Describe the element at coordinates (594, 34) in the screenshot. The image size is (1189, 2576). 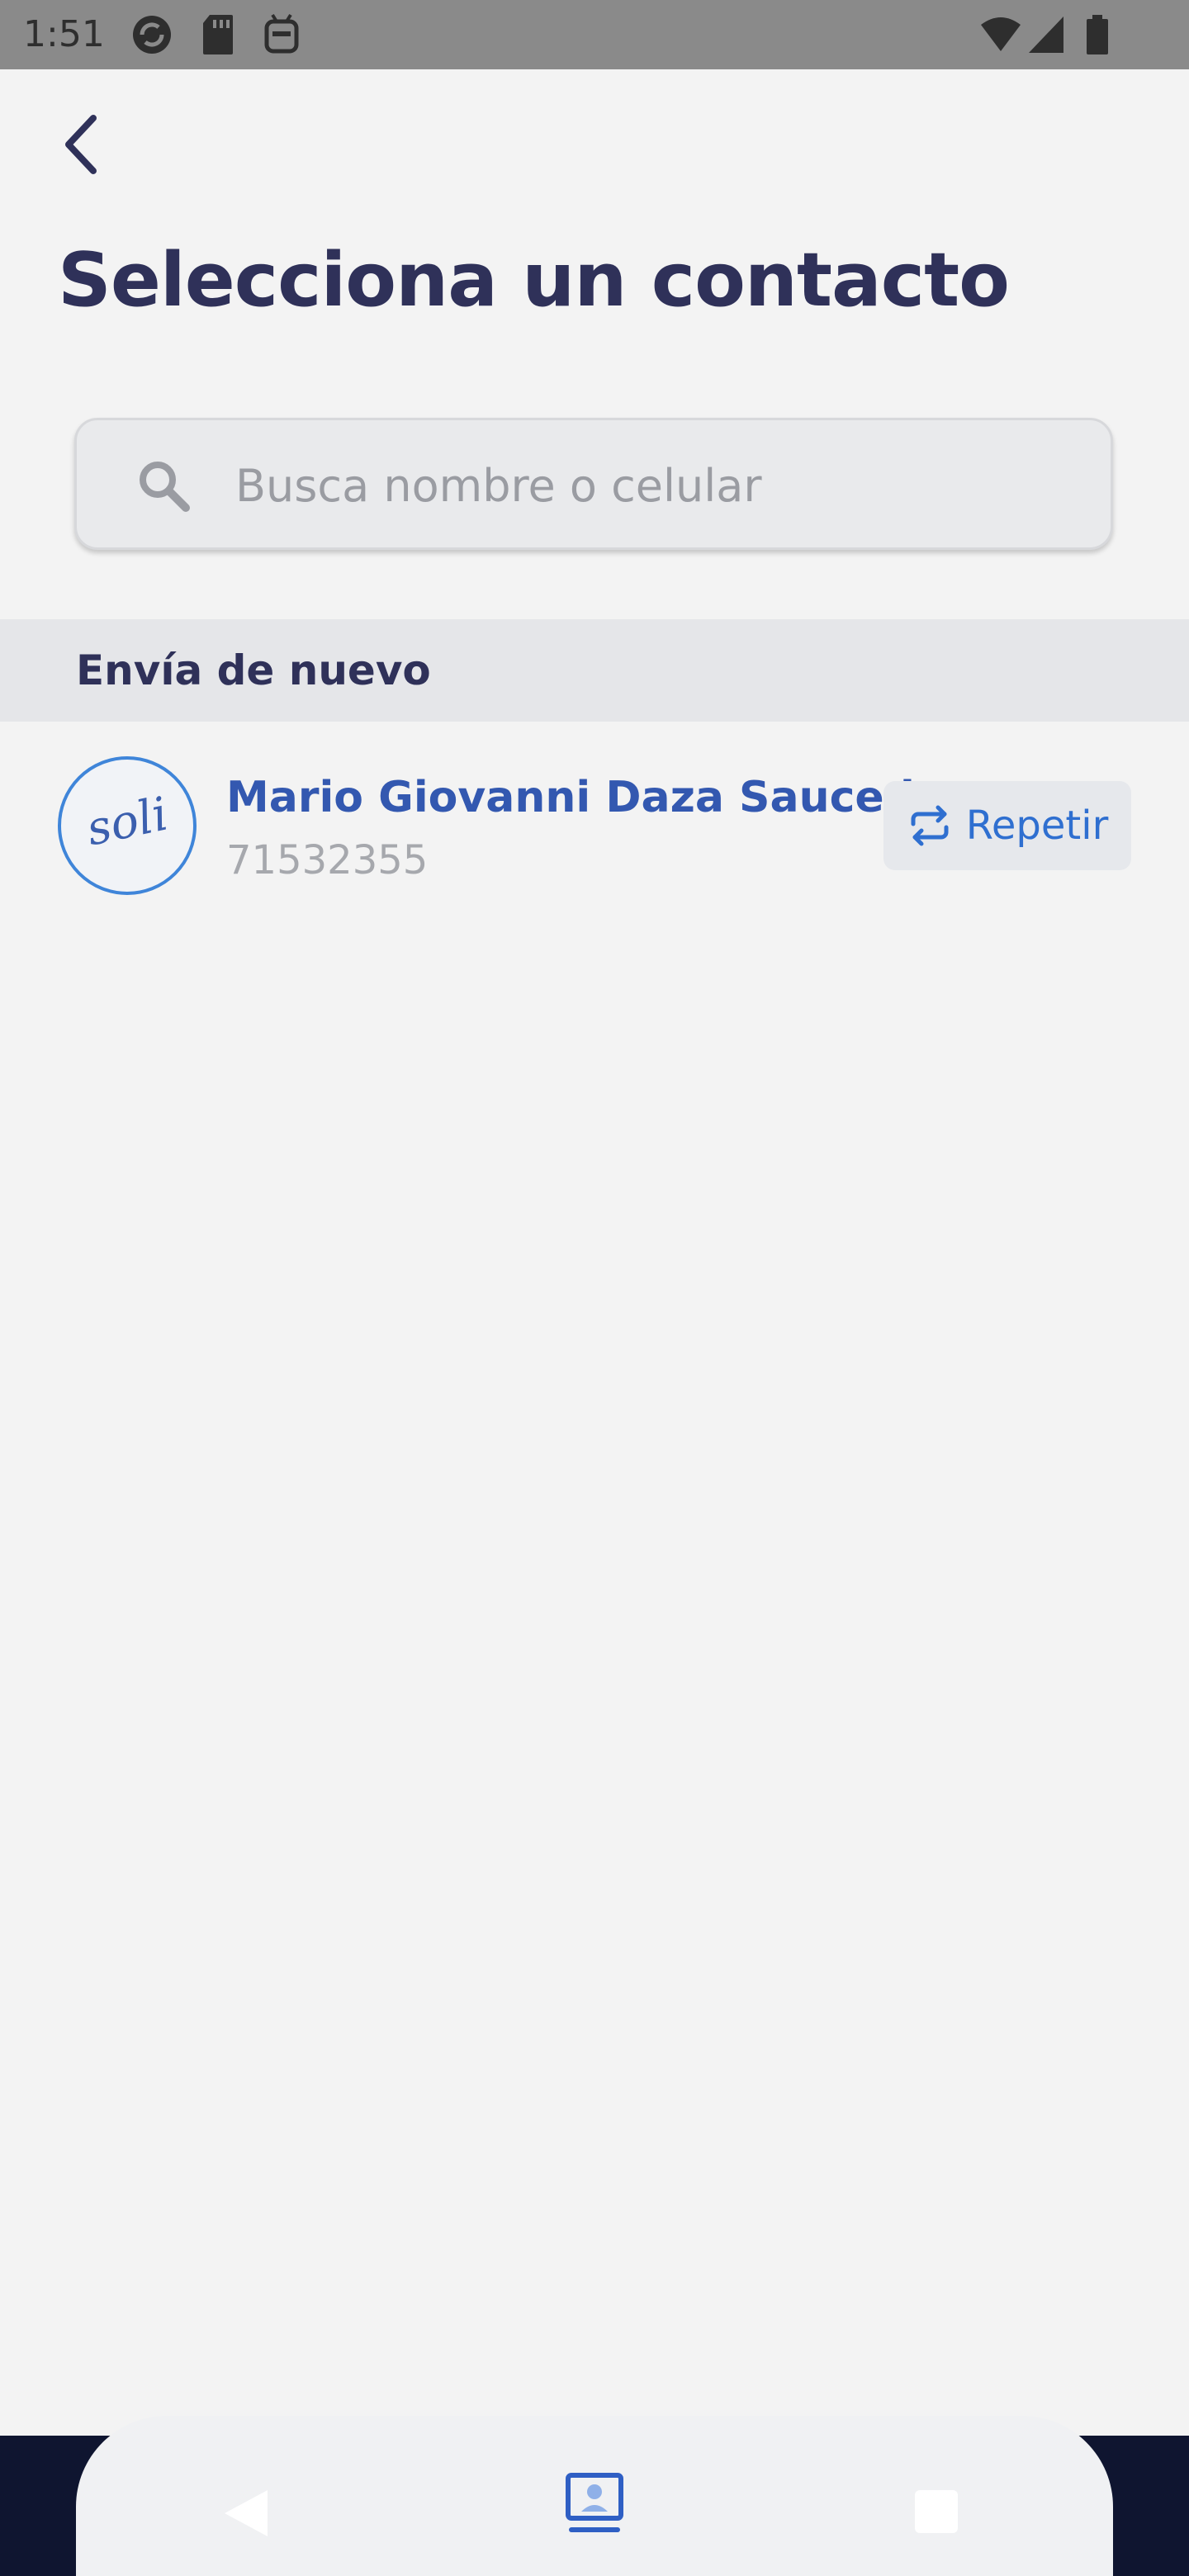
I see `status-bar: 1:51` at that location.